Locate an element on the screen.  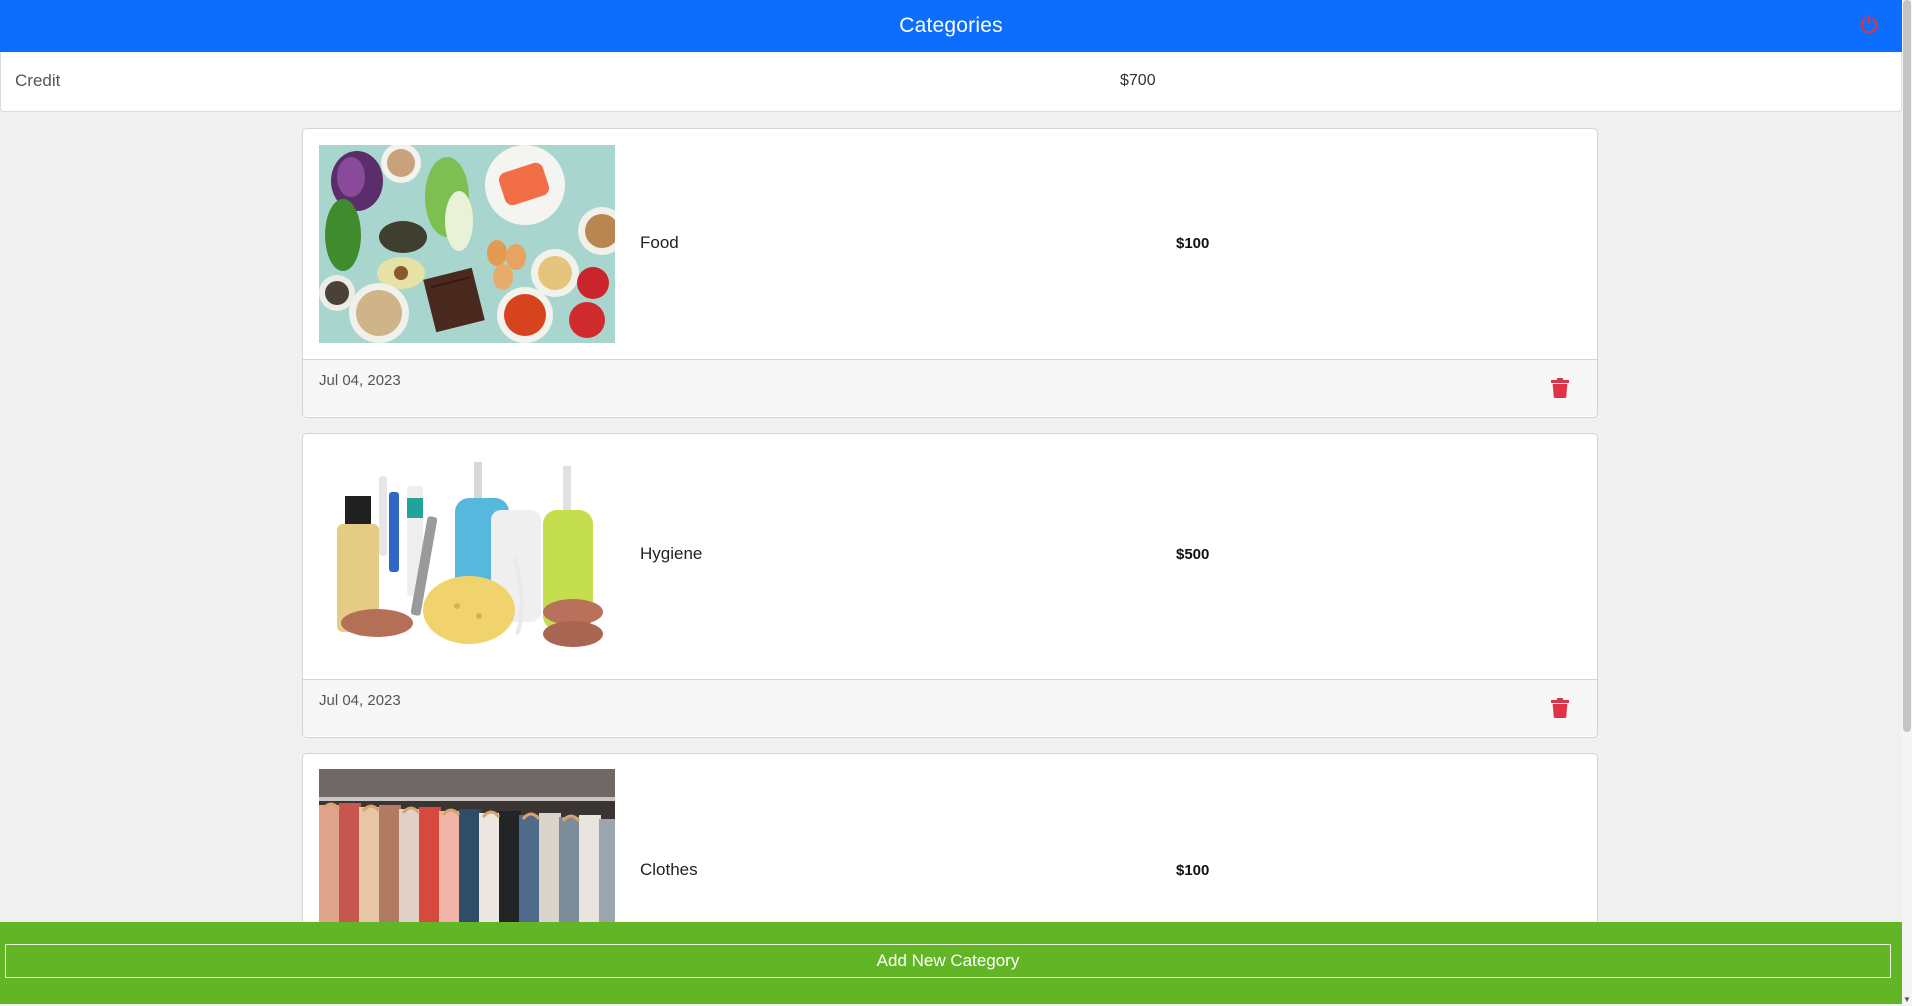
credit-bar: Credit $700 is located at coordinates (951, 82).